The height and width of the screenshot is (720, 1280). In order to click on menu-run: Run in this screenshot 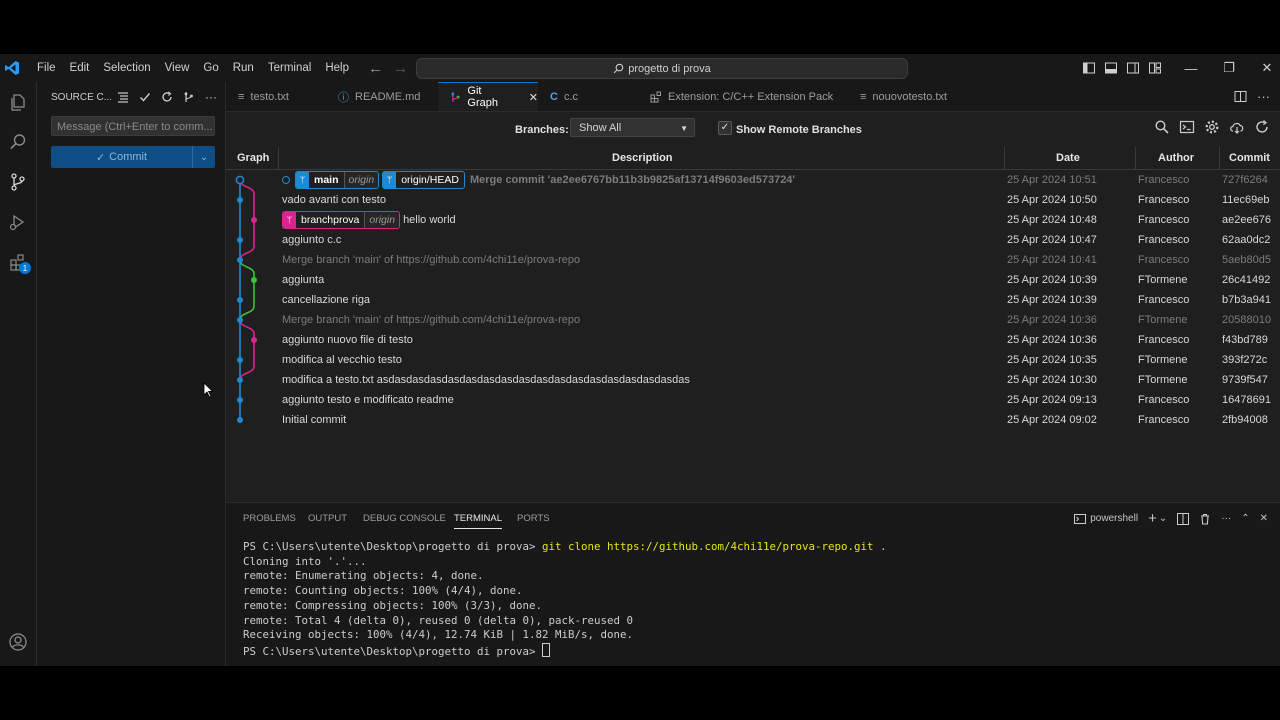, I will do `click(243, 68)`.